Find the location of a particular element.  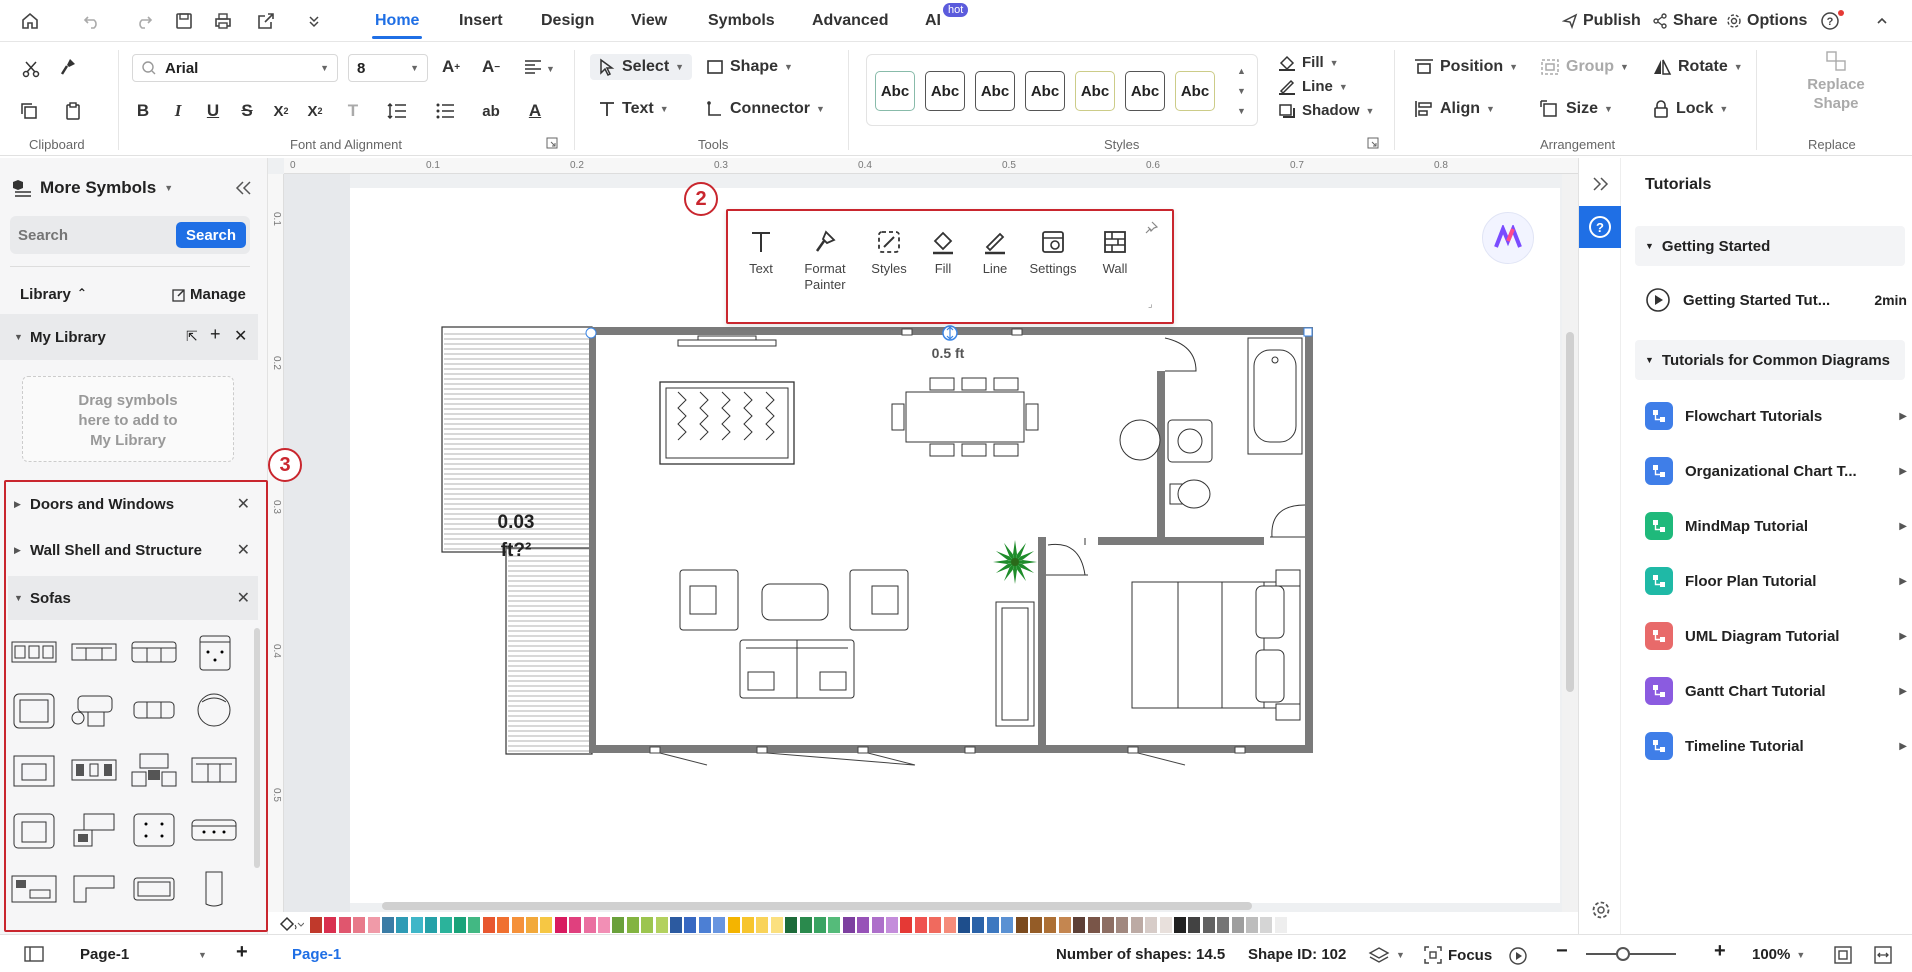

superscript-icon: X2 is located at coordinates (281, 111).